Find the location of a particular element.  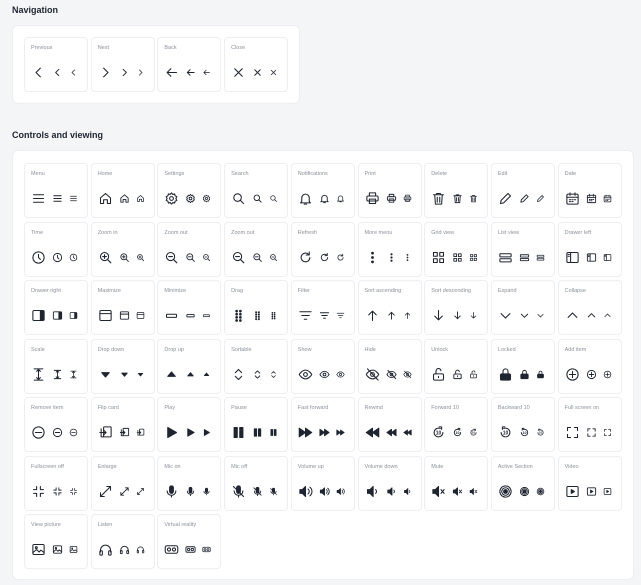

icon-card-sort-ascending: Sort ascending is located at coordinates (389, 307).